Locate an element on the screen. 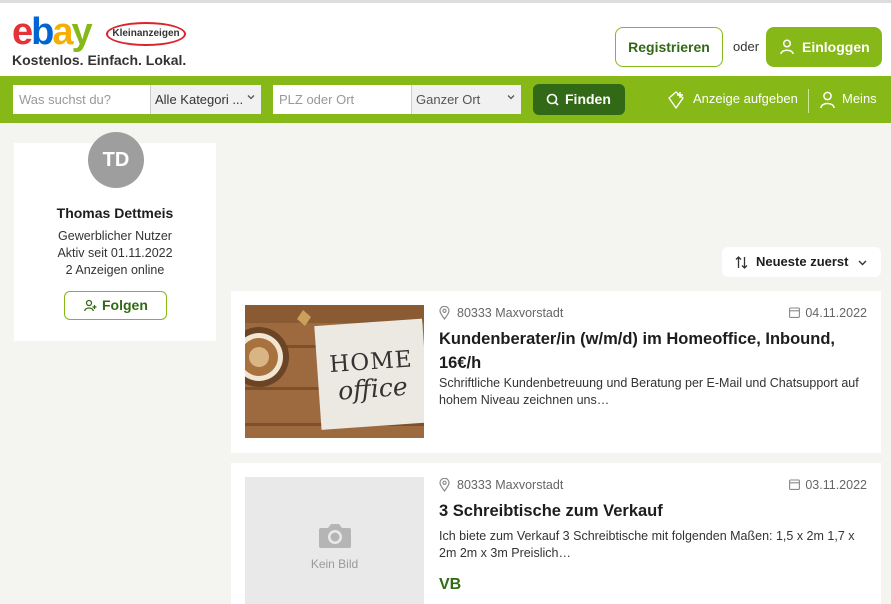 This screenshot has width=891, height=604. sort-dropdown: Neueste zuerst is located at coordinates (801, 262).